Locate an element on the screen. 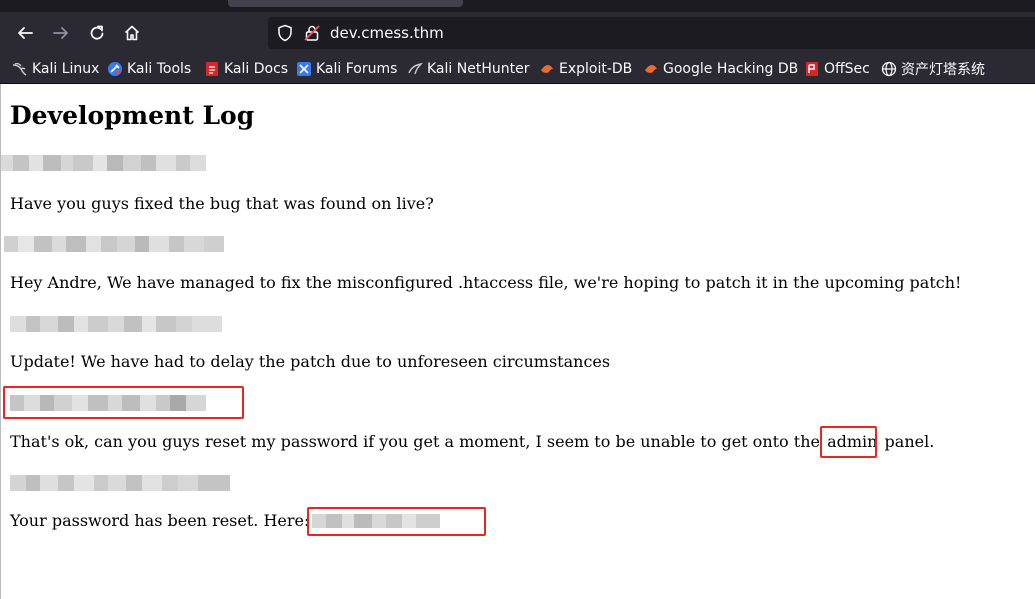 The height and width of the screenshot is (599, 1035). arrow-left-icon is located at coordinates (25, 33).